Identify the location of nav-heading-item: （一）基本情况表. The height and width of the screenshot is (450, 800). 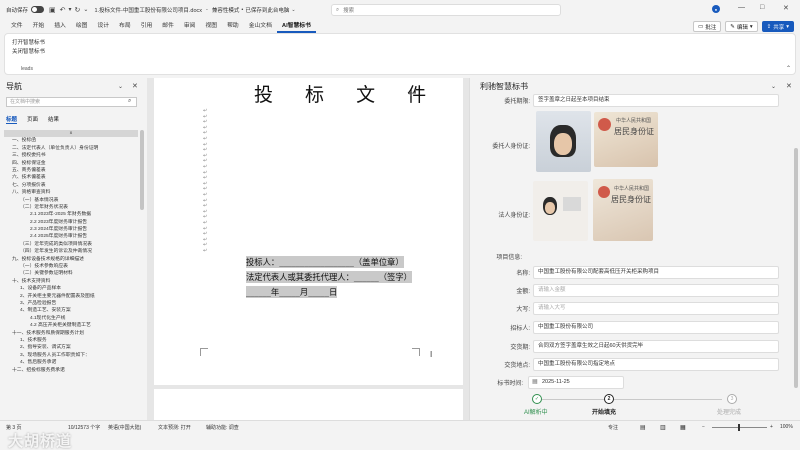
(71, 200).